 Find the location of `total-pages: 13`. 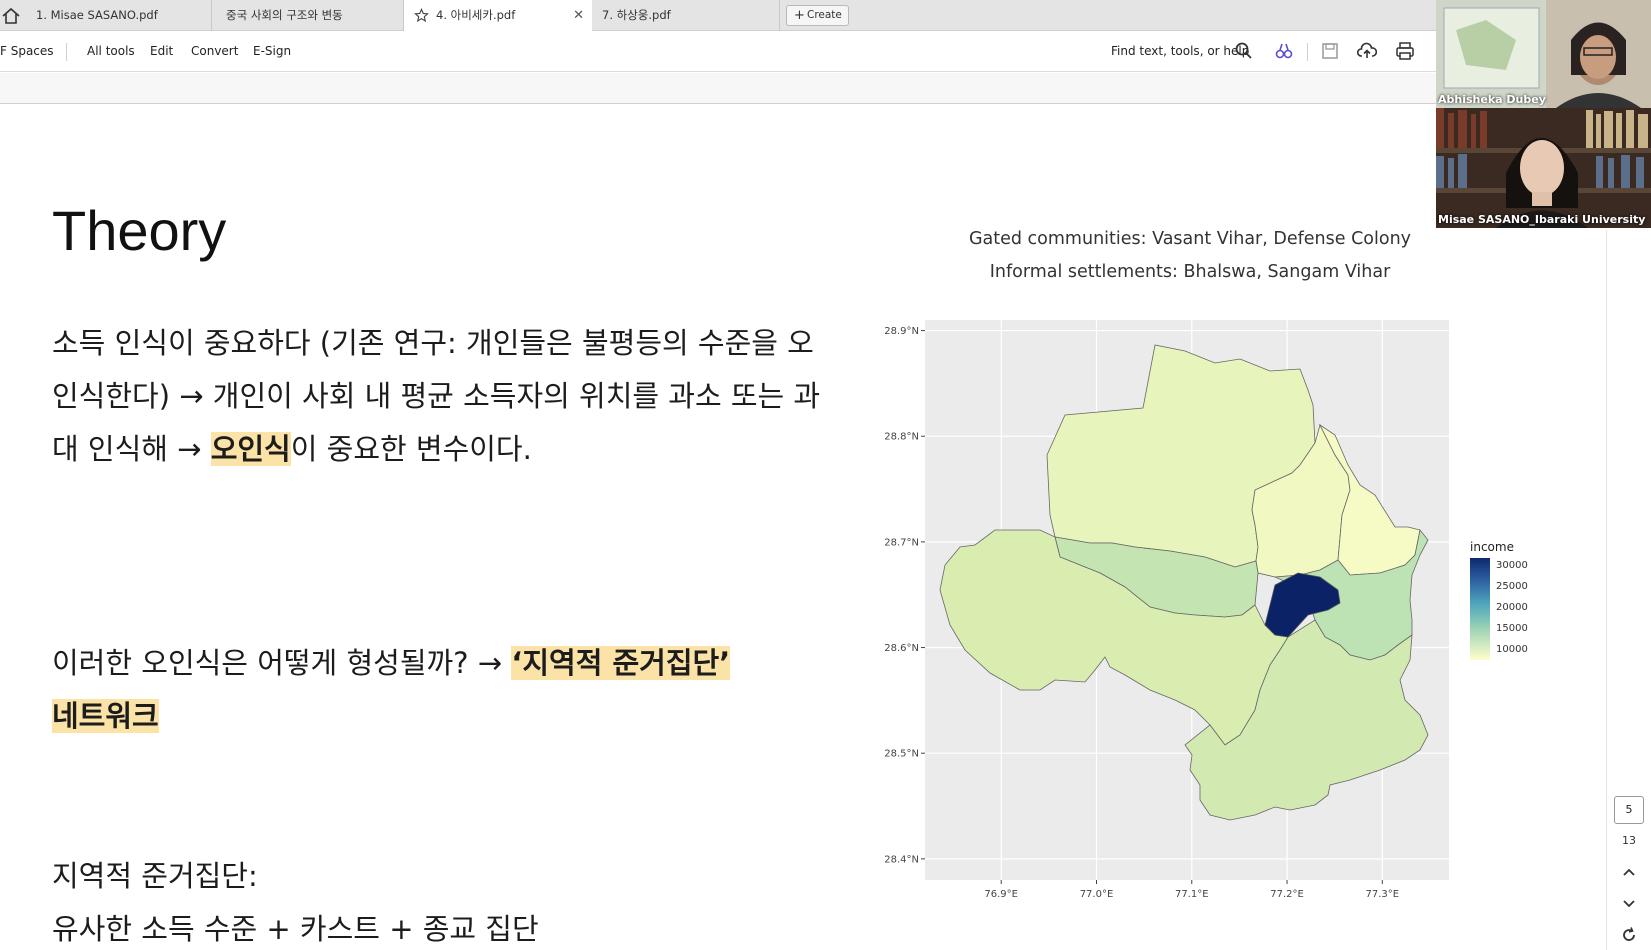

total-pages: 13 is located at coordinates (1629, 840).